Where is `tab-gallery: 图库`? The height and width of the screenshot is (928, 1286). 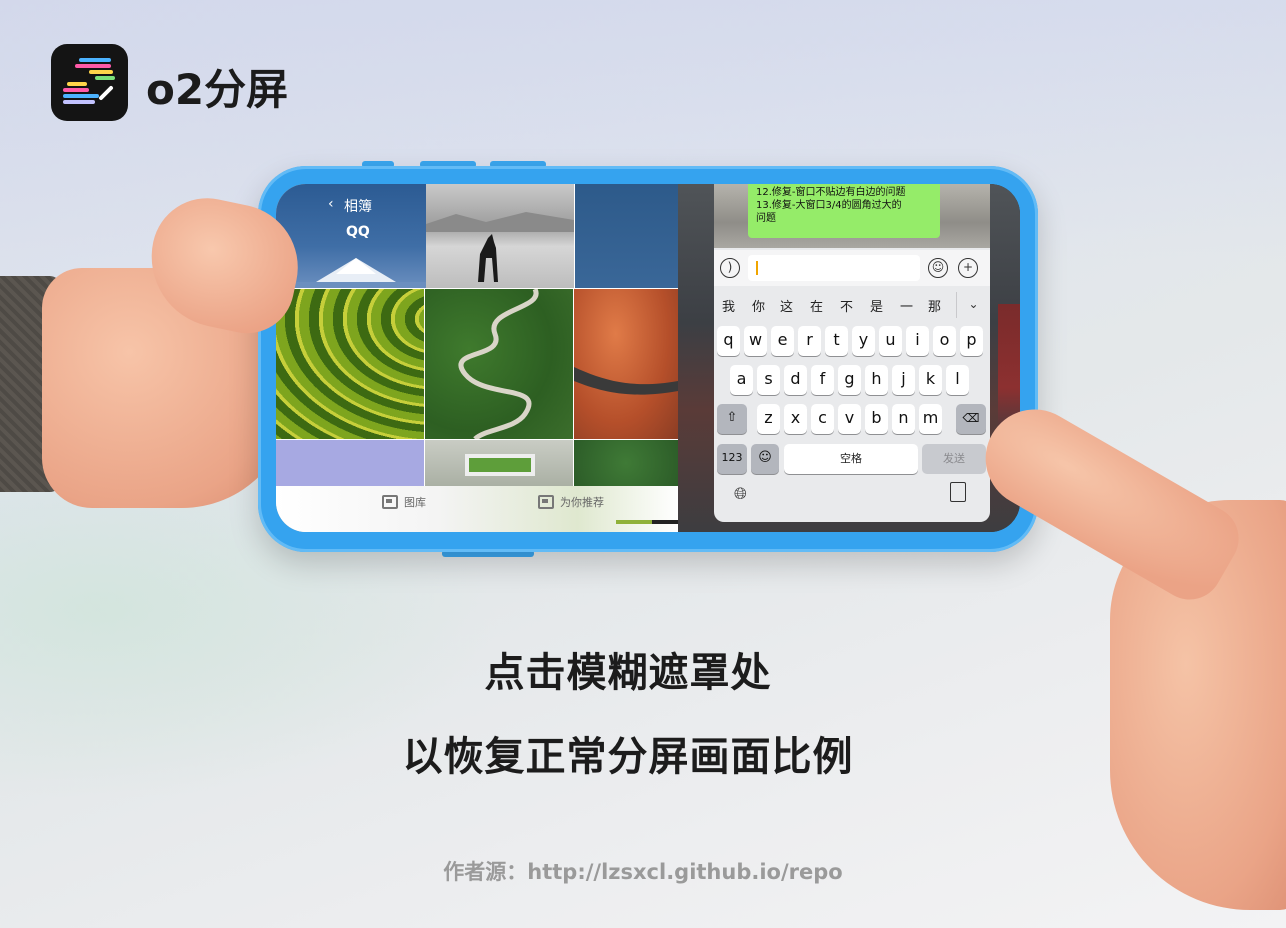 tab-gallery: 图库 is located at coordinates (404, 502).